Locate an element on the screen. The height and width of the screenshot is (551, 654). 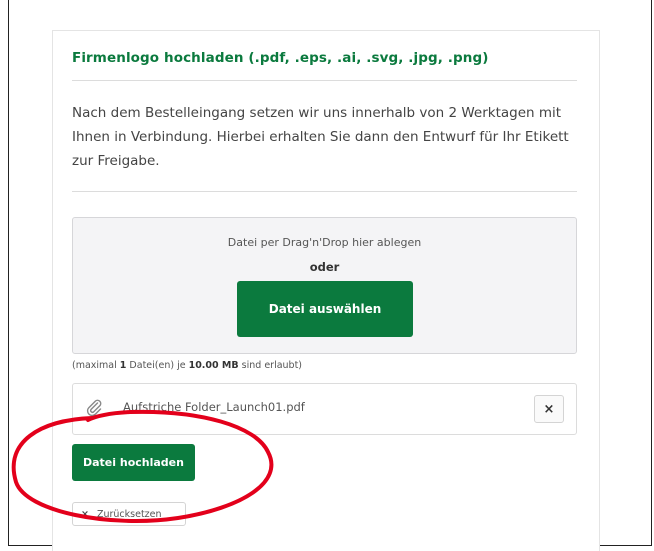
limit-middle: Datei(en) je is located at coordinates (157, 365).